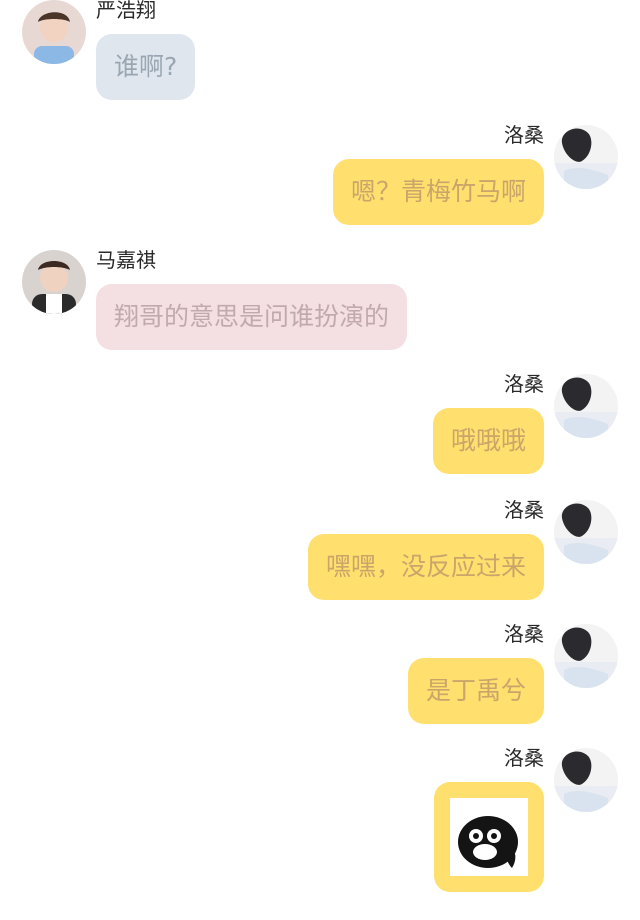 Image resolution: width=640 pixels, height=920 pixels. I want to click on sticker-message, so click(489, 837).